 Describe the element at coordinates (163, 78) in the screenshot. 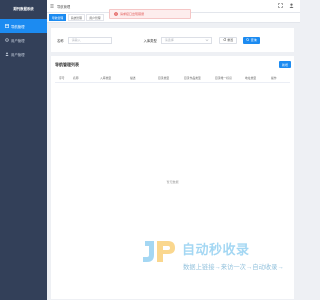

I see `column-header-catalog-type: 目录类型` at that location.